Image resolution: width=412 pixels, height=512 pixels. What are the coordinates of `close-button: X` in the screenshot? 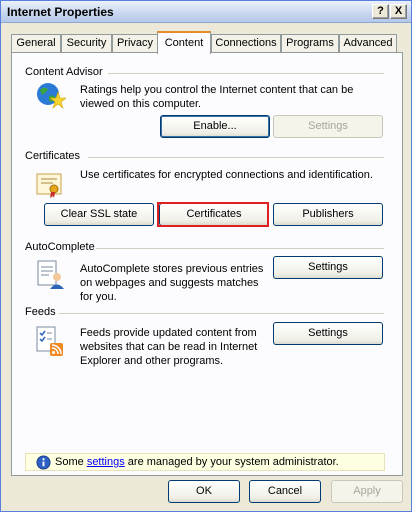 It's located at (398, 11).